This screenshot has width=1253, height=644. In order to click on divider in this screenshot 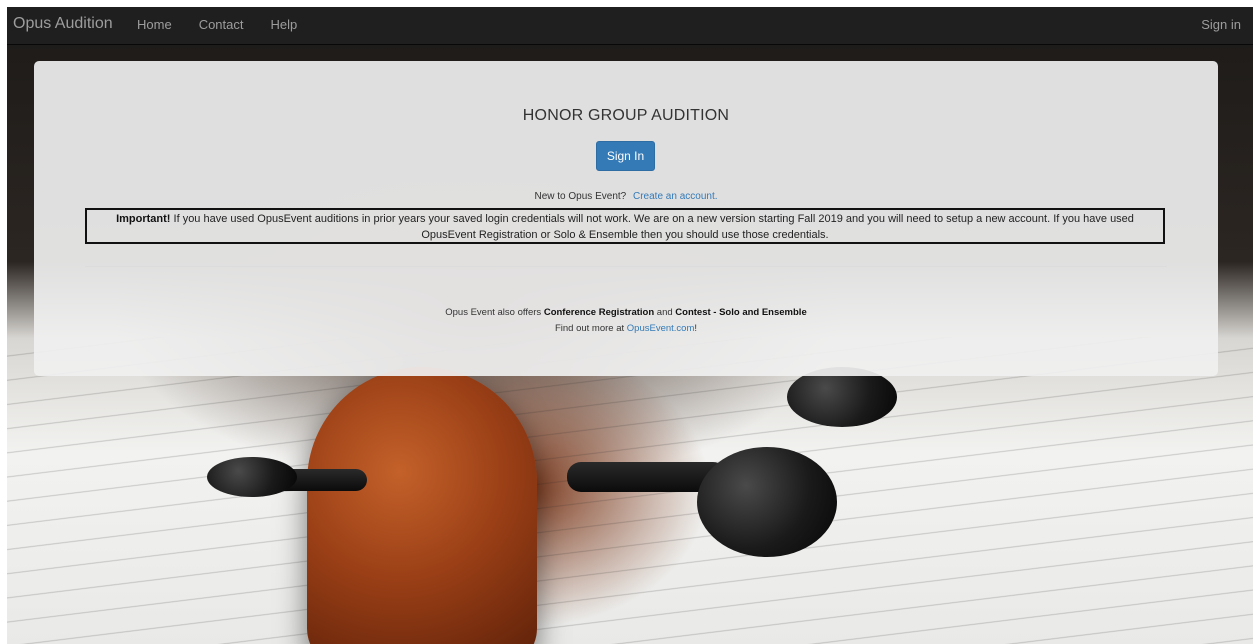, I will do `click(626, 266)`.